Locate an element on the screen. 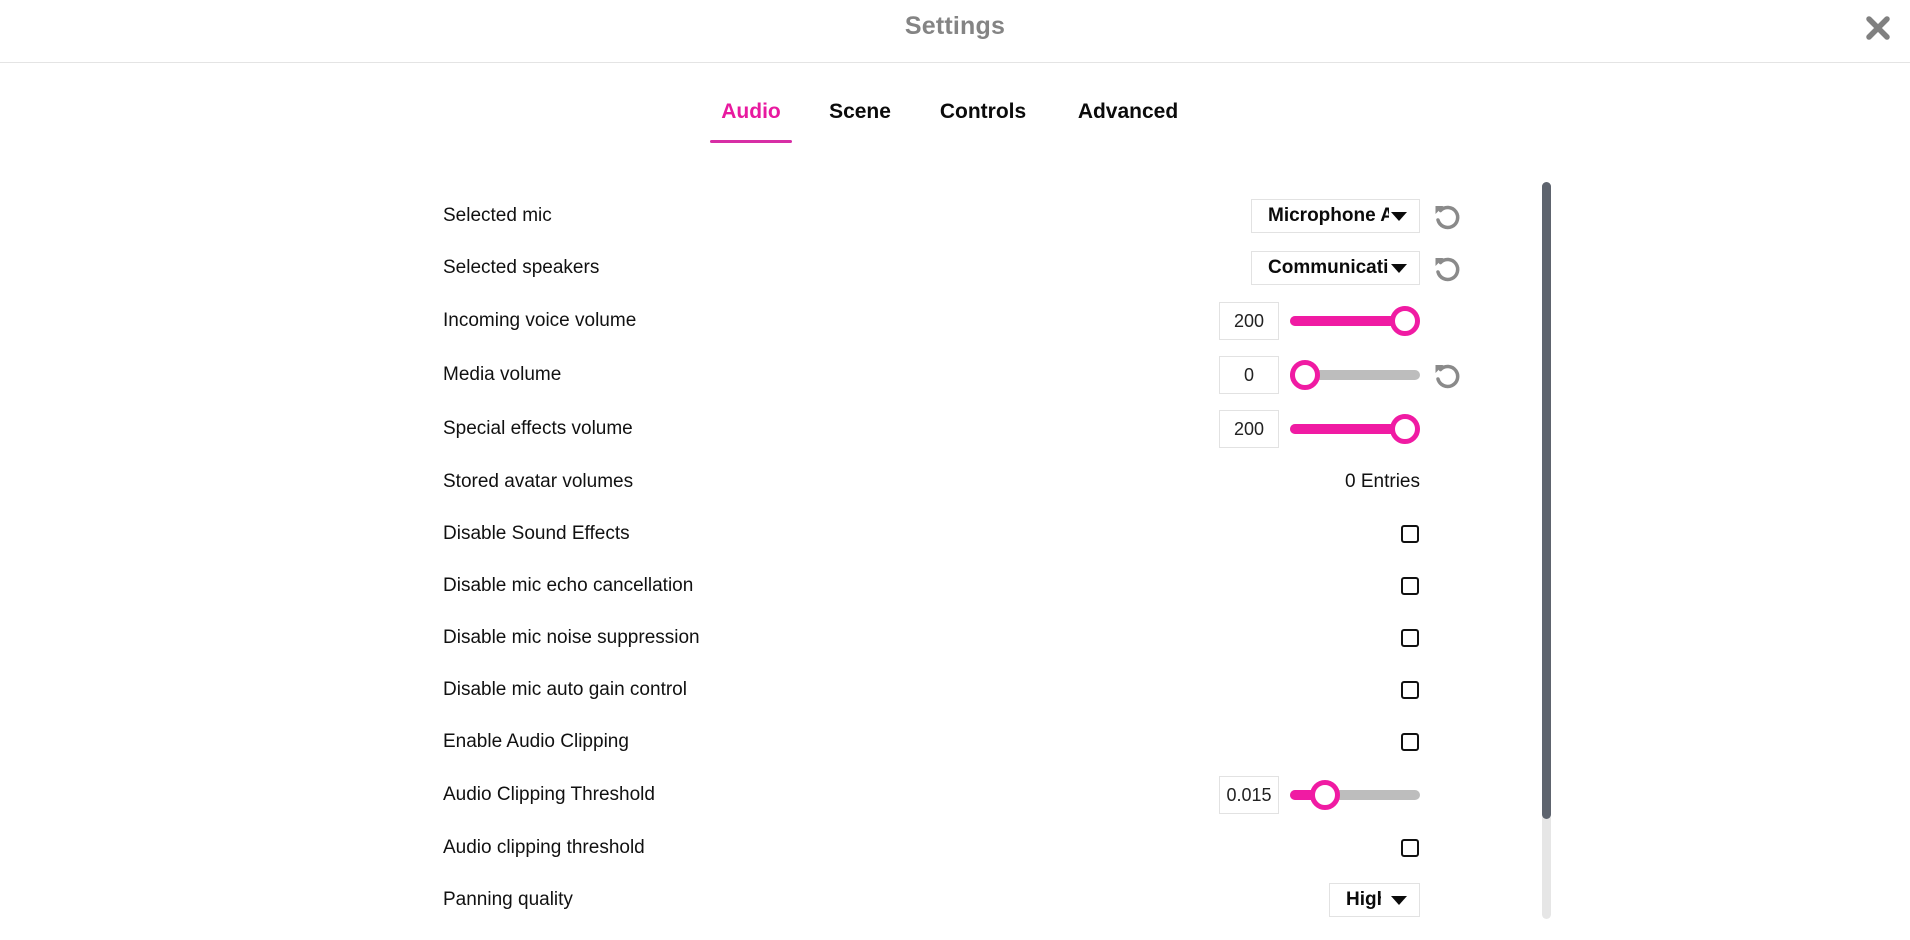  panning-quality-select: High is located at coordinates (1374, 900).